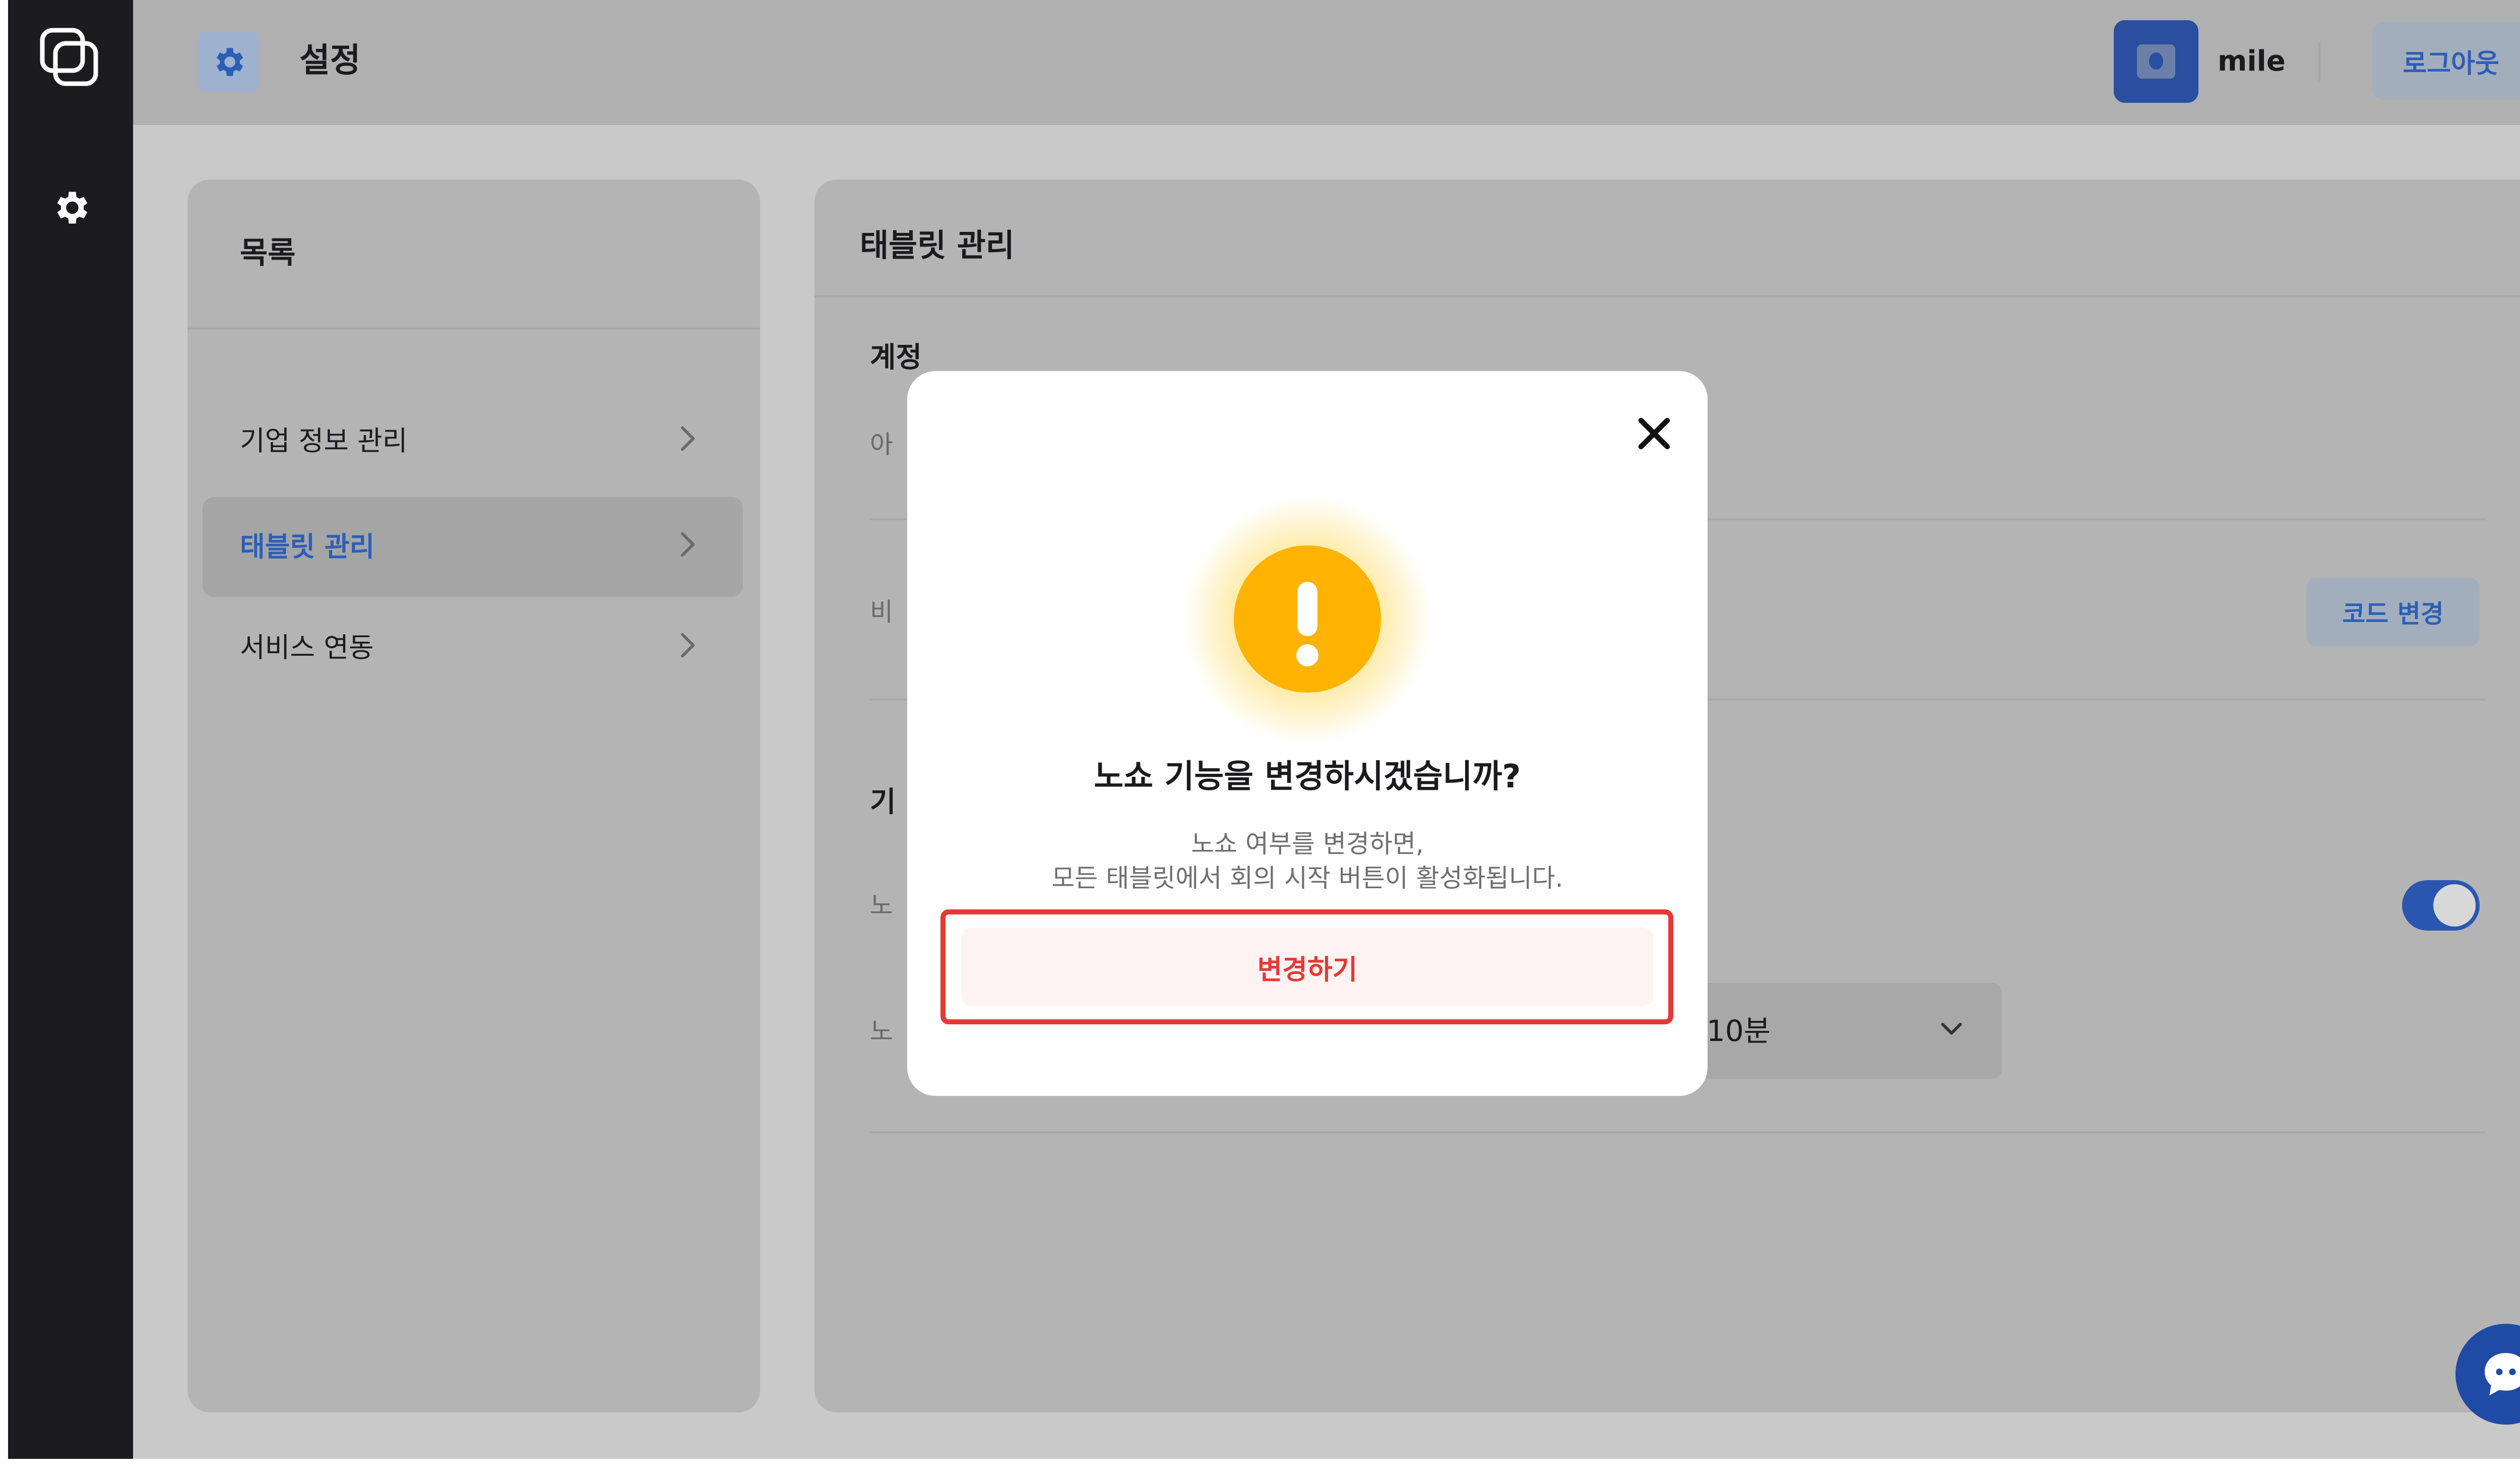  I want to click on list-item-service-integration: 서비스 연동, so click(473, 648).